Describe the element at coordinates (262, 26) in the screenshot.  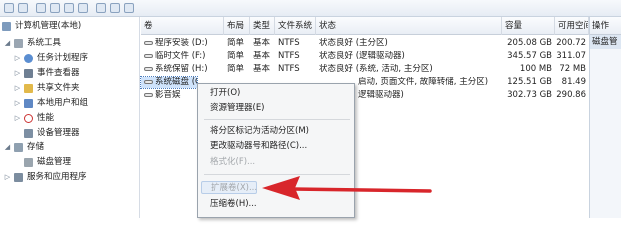
I see `column-header-type: 类型` at that location.